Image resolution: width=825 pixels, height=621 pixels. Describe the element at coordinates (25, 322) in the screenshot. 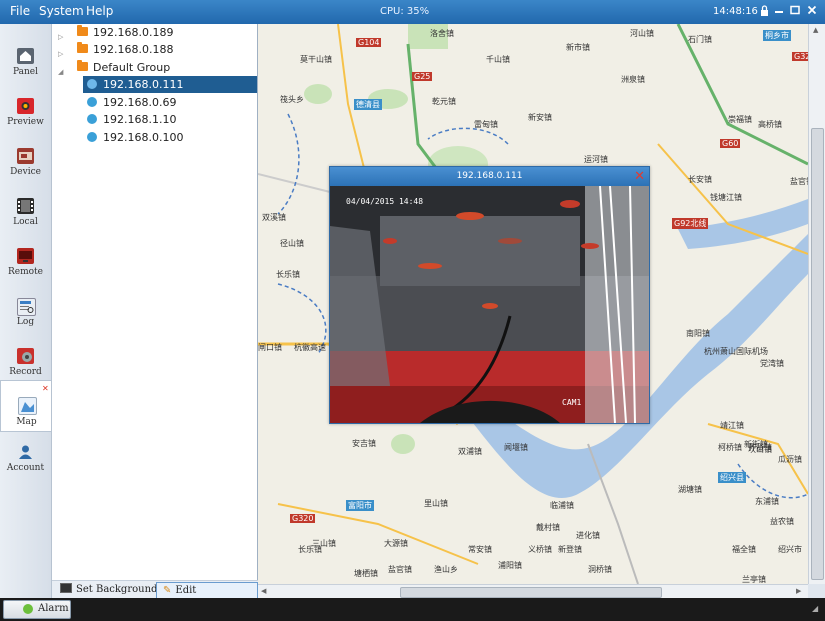

I see `sidebar-item-log: Log` at that location.